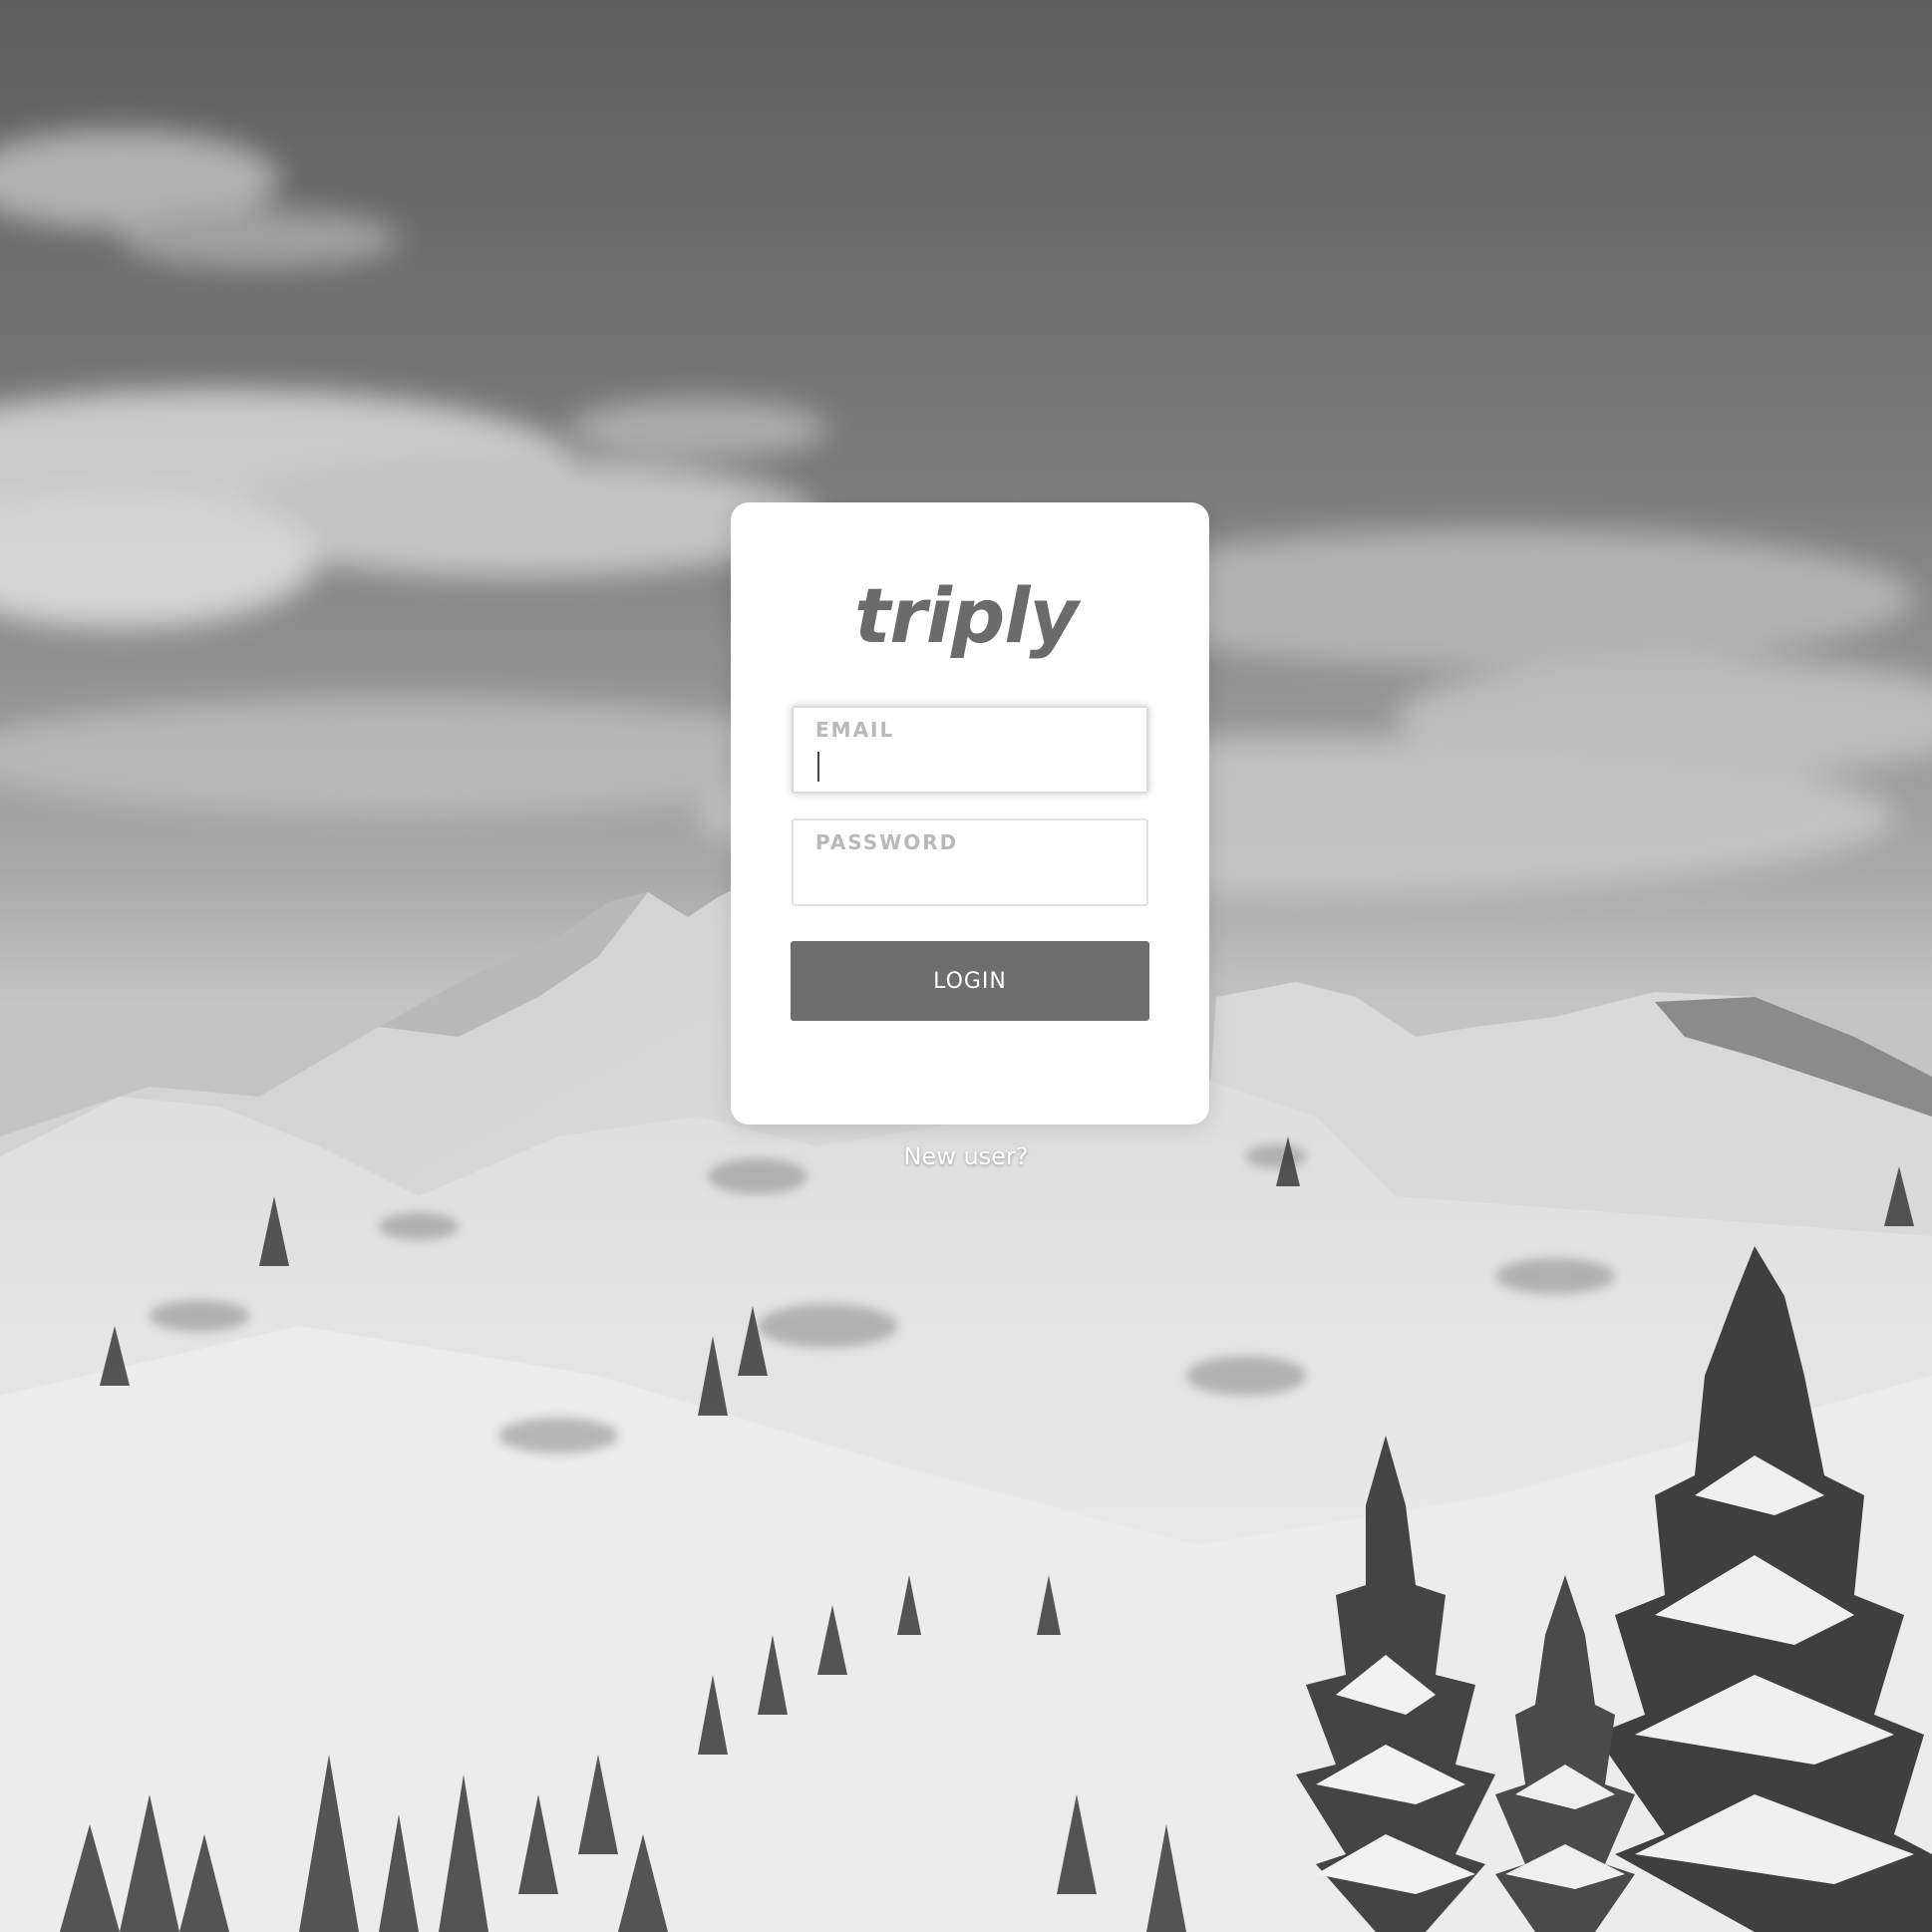 Image resolution: width=1932 pixels, height=1932 pixels. I want to click on email-input, so click(970, 766).